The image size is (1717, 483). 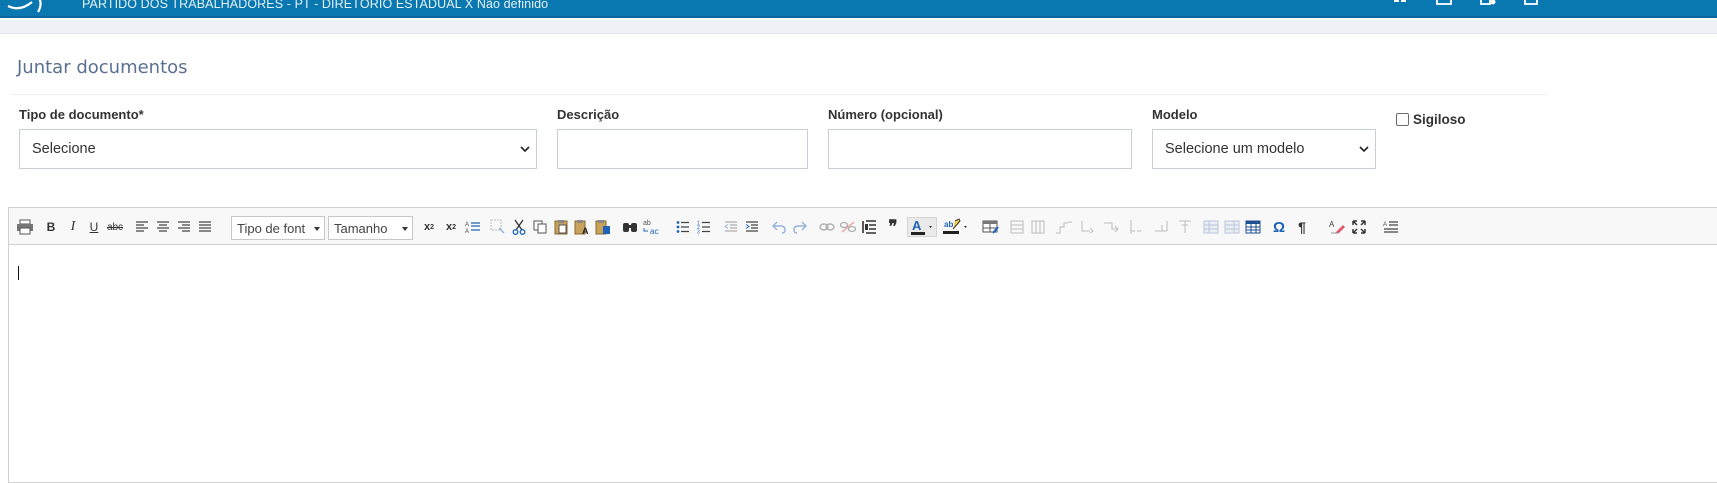 What do you see at coordinates (800, 227) in the screenshot?
I see `redo-icon` at bounding box center [800, 227].